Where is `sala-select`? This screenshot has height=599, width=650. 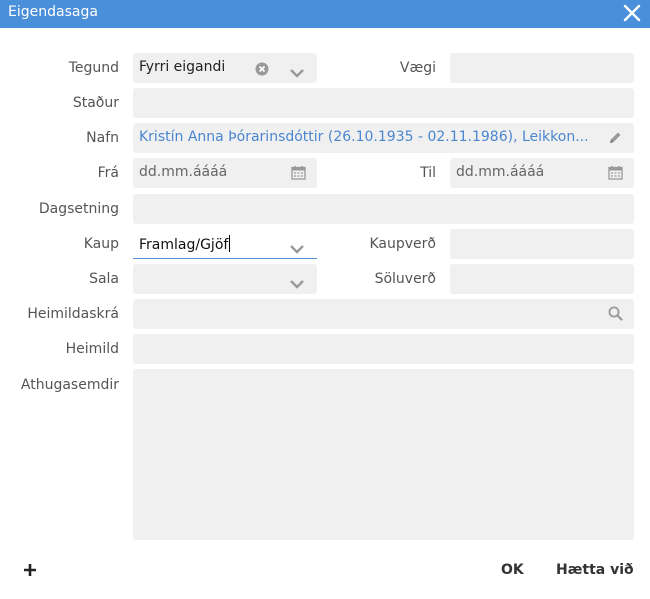
sala-select is located at coordinates (225, 279).